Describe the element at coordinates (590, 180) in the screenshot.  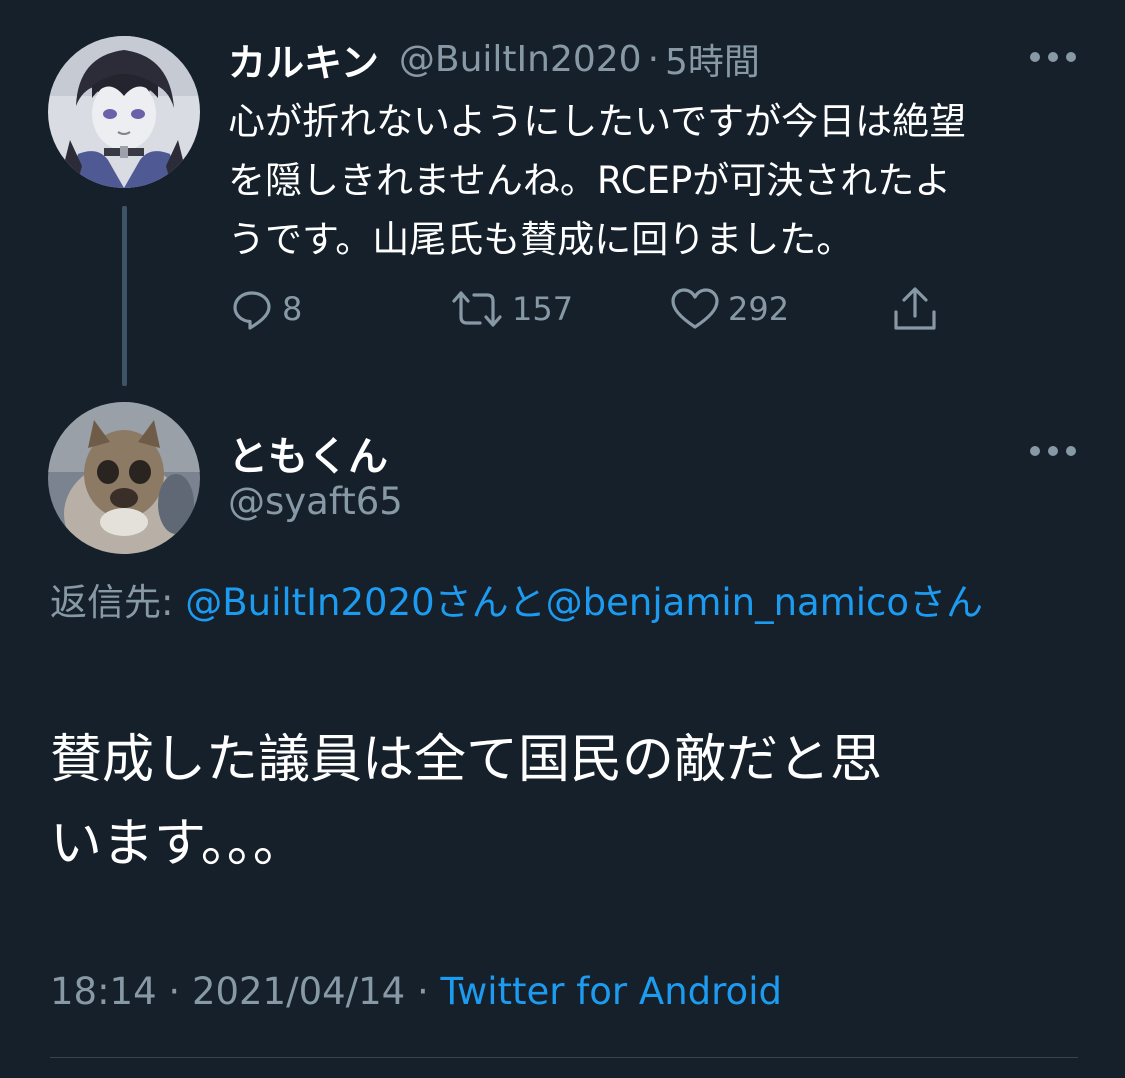
I see `parent-tweet-line: を隠しきれませんね。RCEPが可決されたよ` at that location.